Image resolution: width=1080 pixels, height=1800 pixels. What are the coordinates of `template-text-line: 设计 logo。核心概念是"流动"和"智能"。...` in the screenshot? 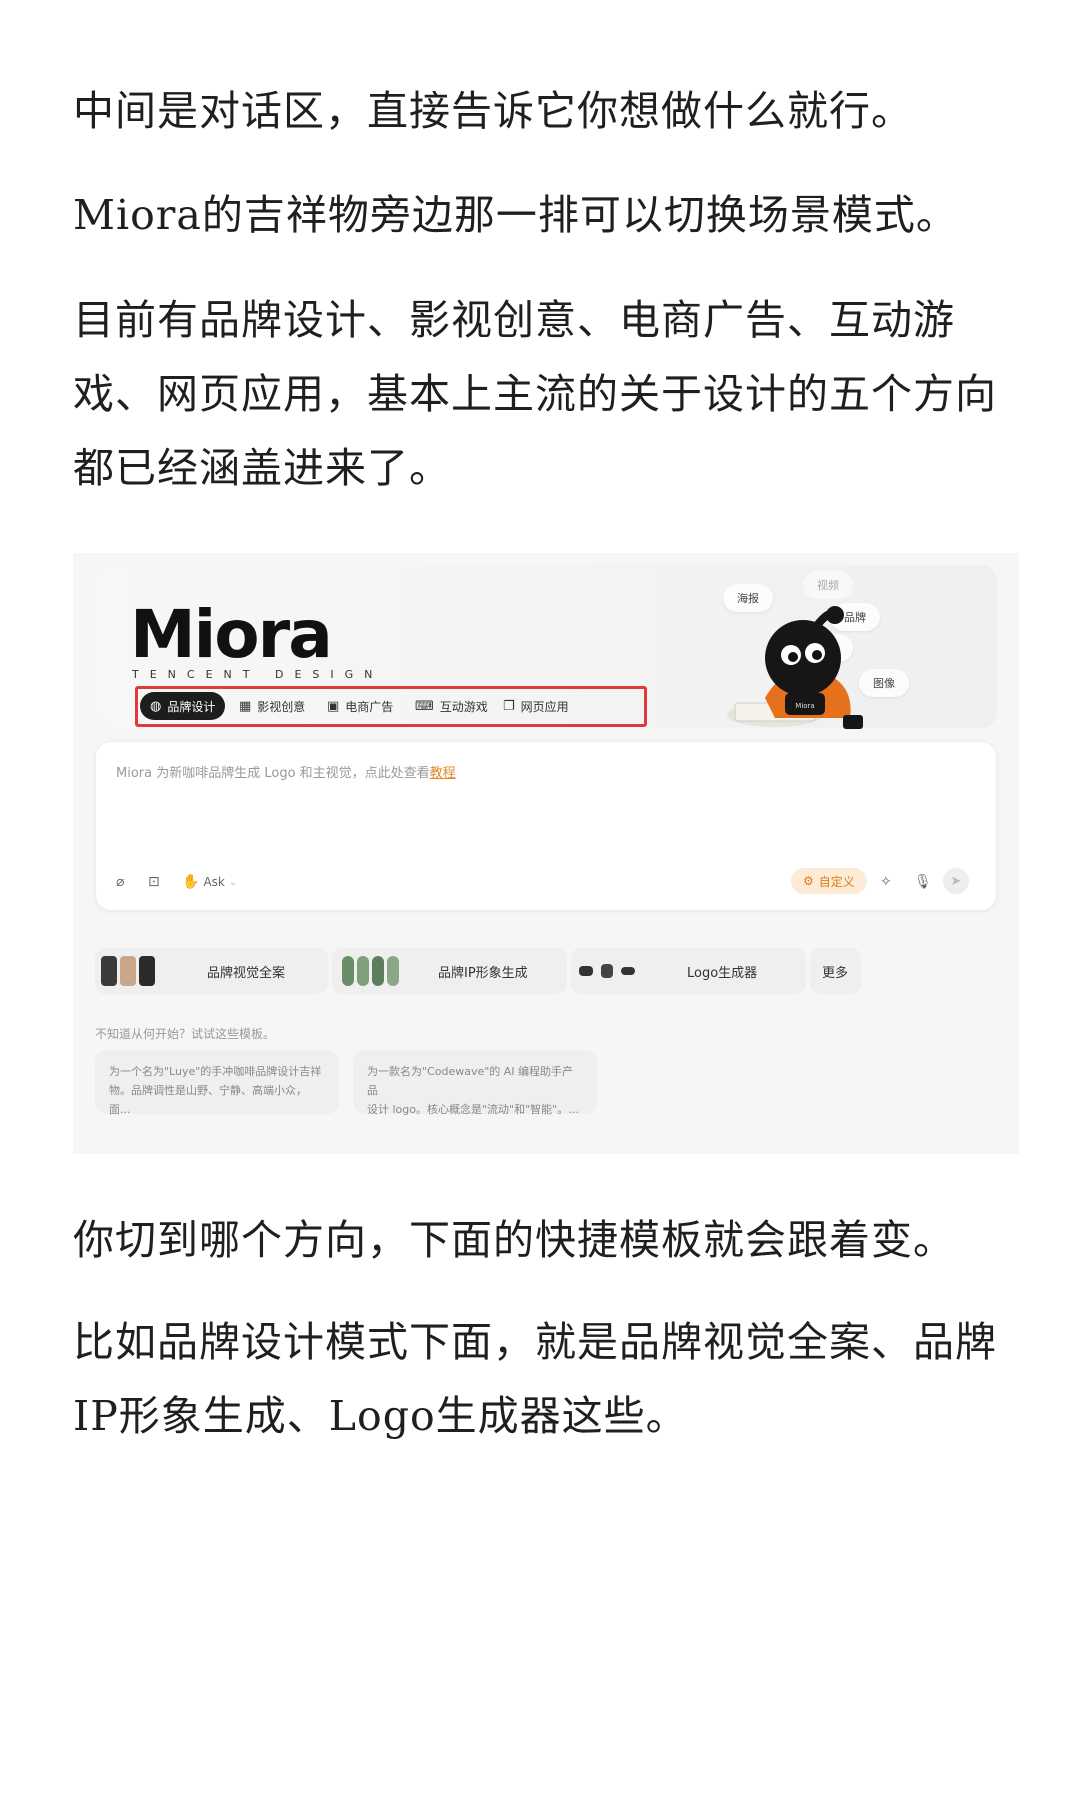 It's located at (473, 1109).